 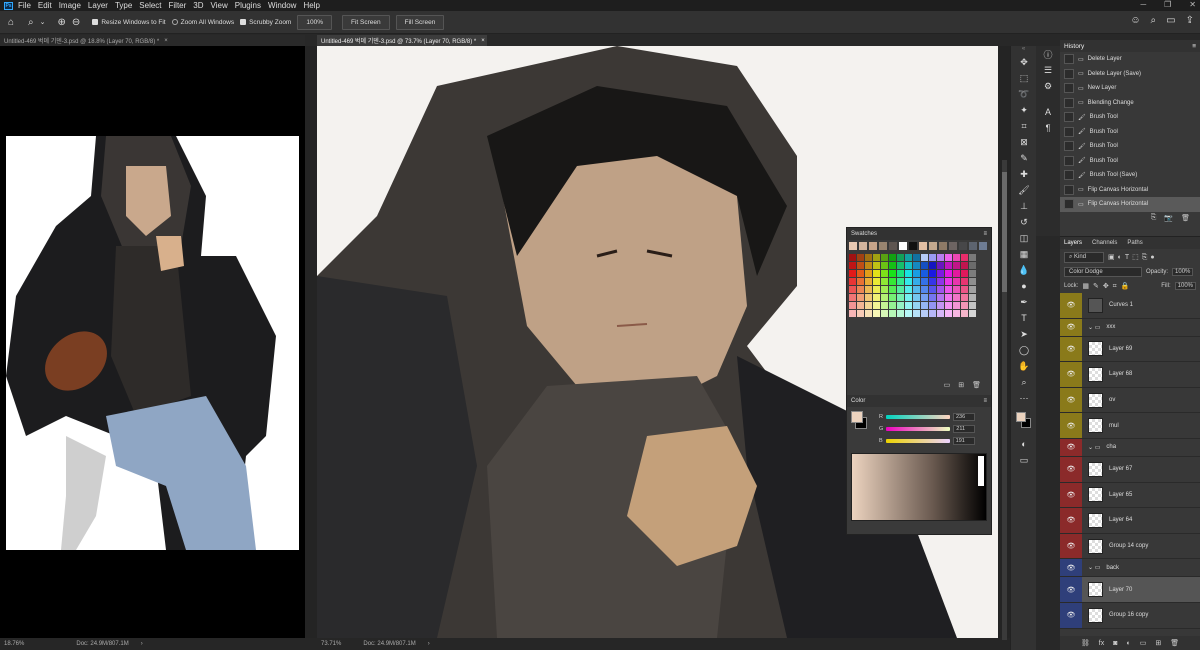 I want to click on layer-row: 👁 Layer 67, so click(x=1130, y=469).